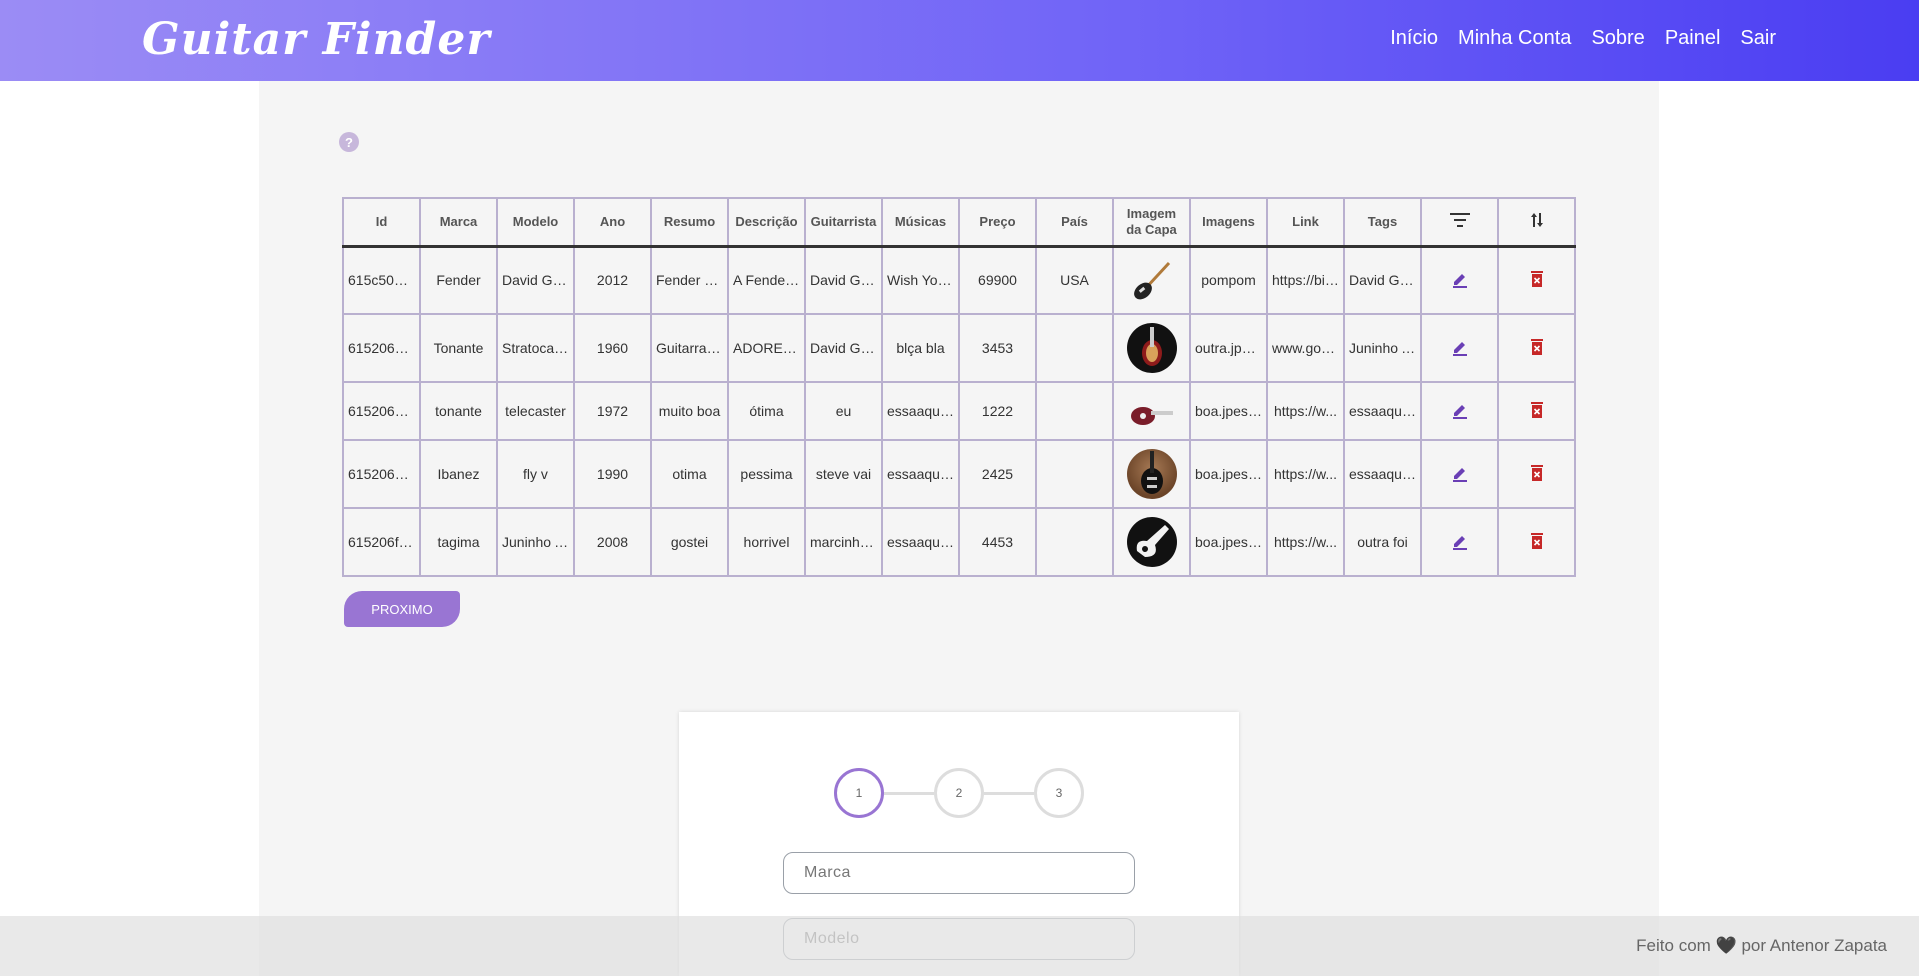  I want to click on cell-marca: tagima, so click(458, 542).